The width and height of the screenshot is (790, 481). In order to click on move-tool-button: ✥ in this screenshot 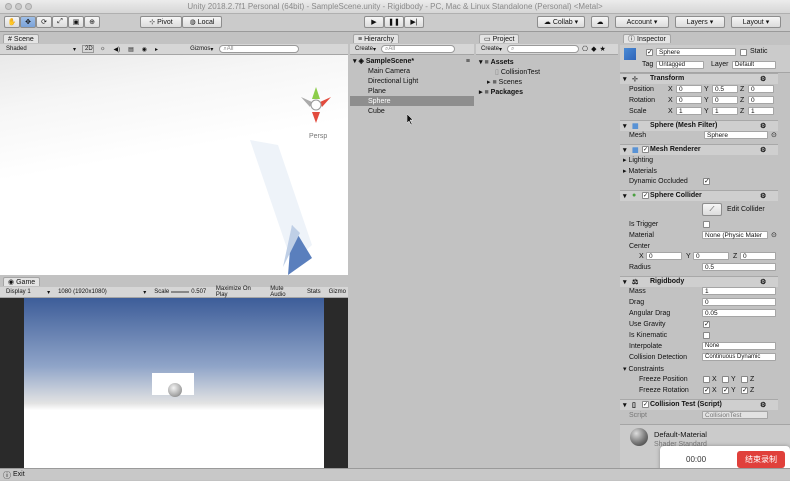, I will do `click(28, 22)`.